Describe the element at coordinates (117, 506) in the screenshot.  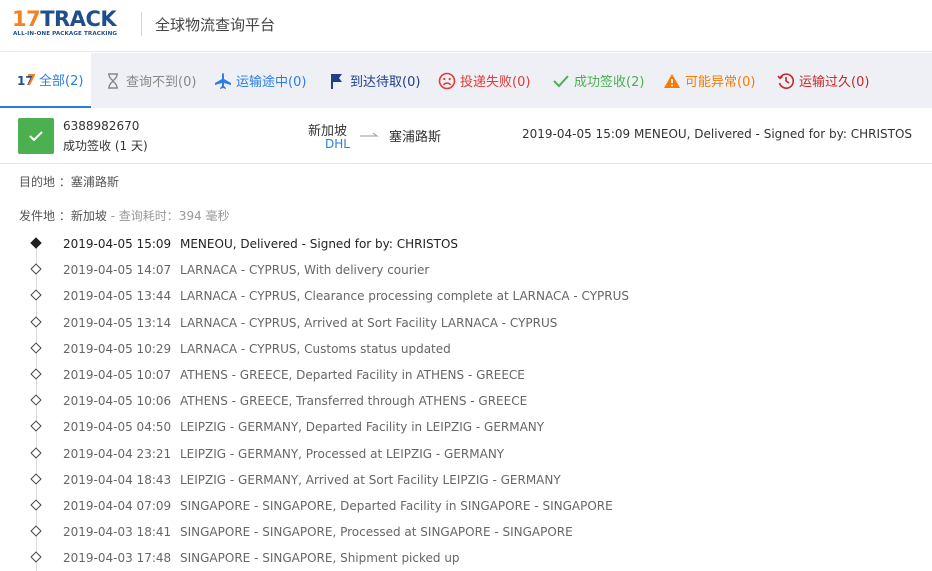
I see `event-time: 2019-04-04 07:09` at that location.